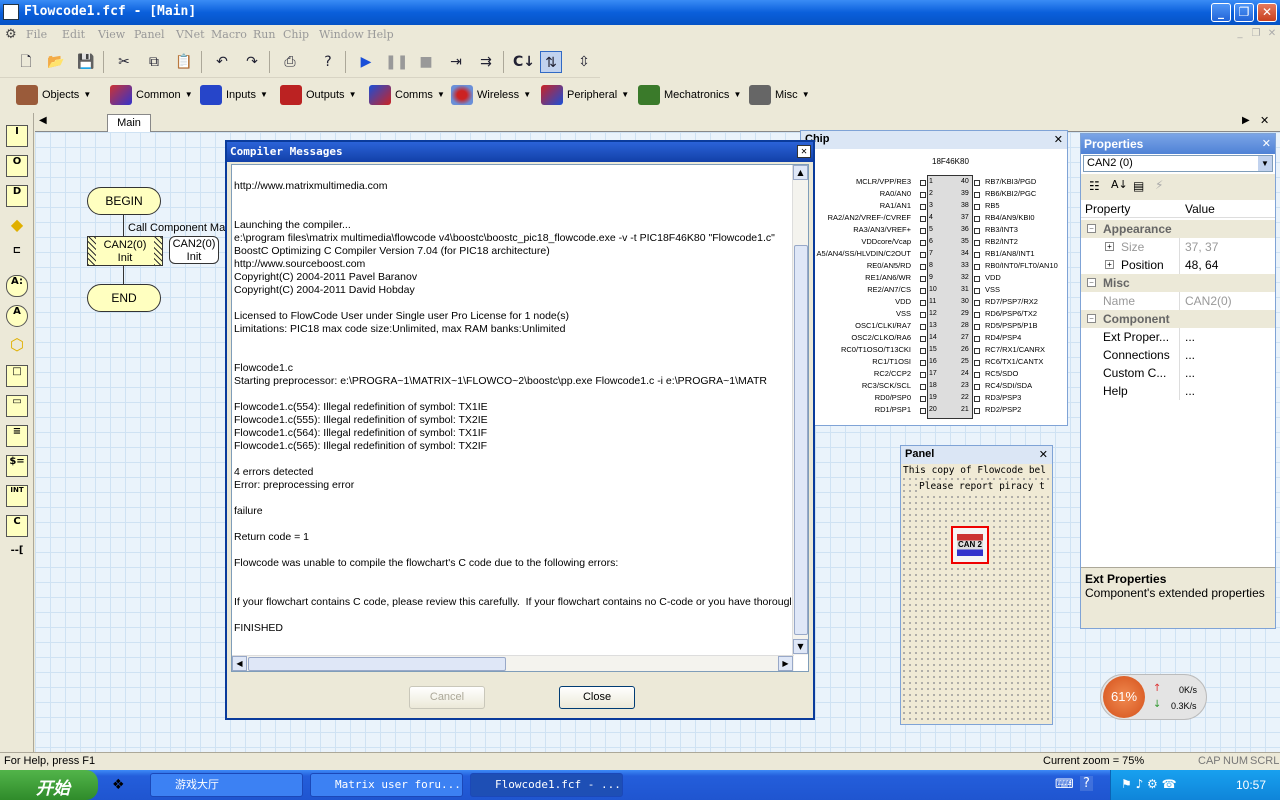  I want to click on category-outputs: Outputs ▼, so click(318, 95).